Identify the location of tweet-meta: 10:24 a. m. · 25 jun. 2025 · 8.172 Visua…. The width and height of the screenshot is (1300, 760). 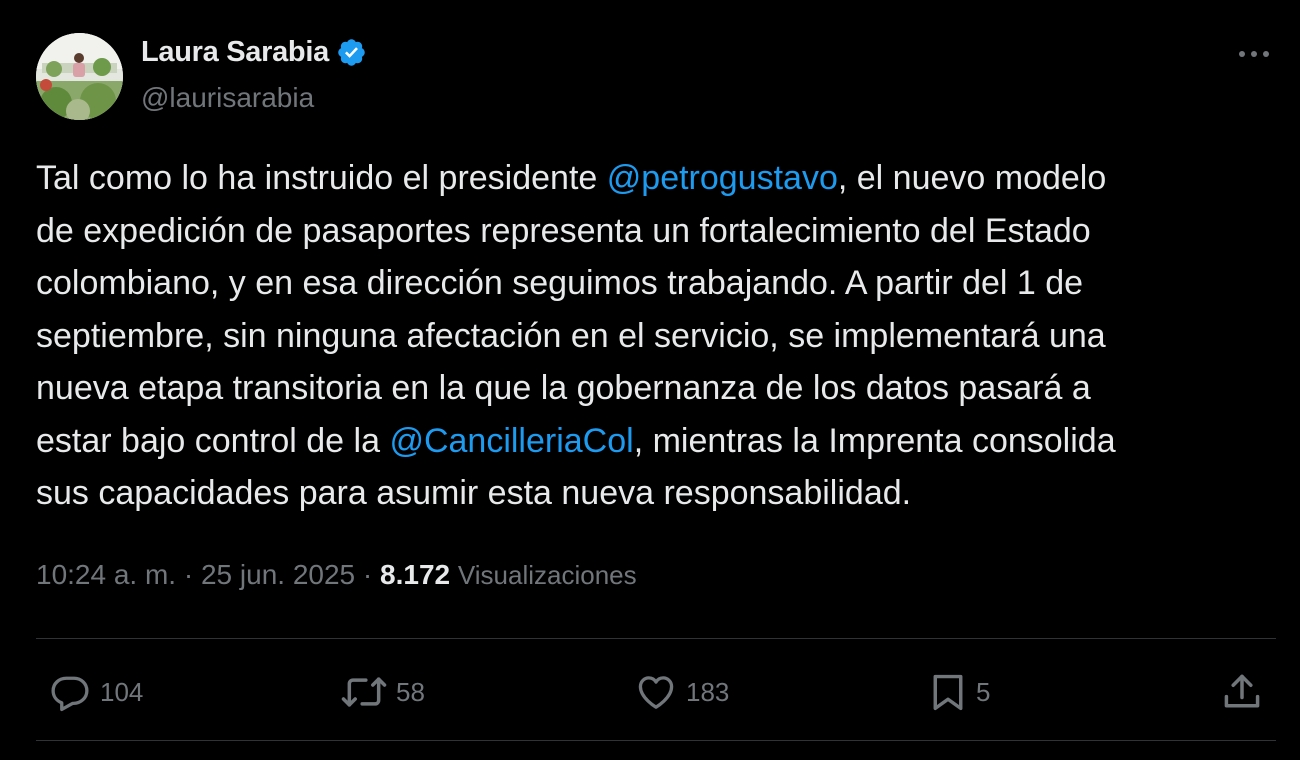
(336, 575).